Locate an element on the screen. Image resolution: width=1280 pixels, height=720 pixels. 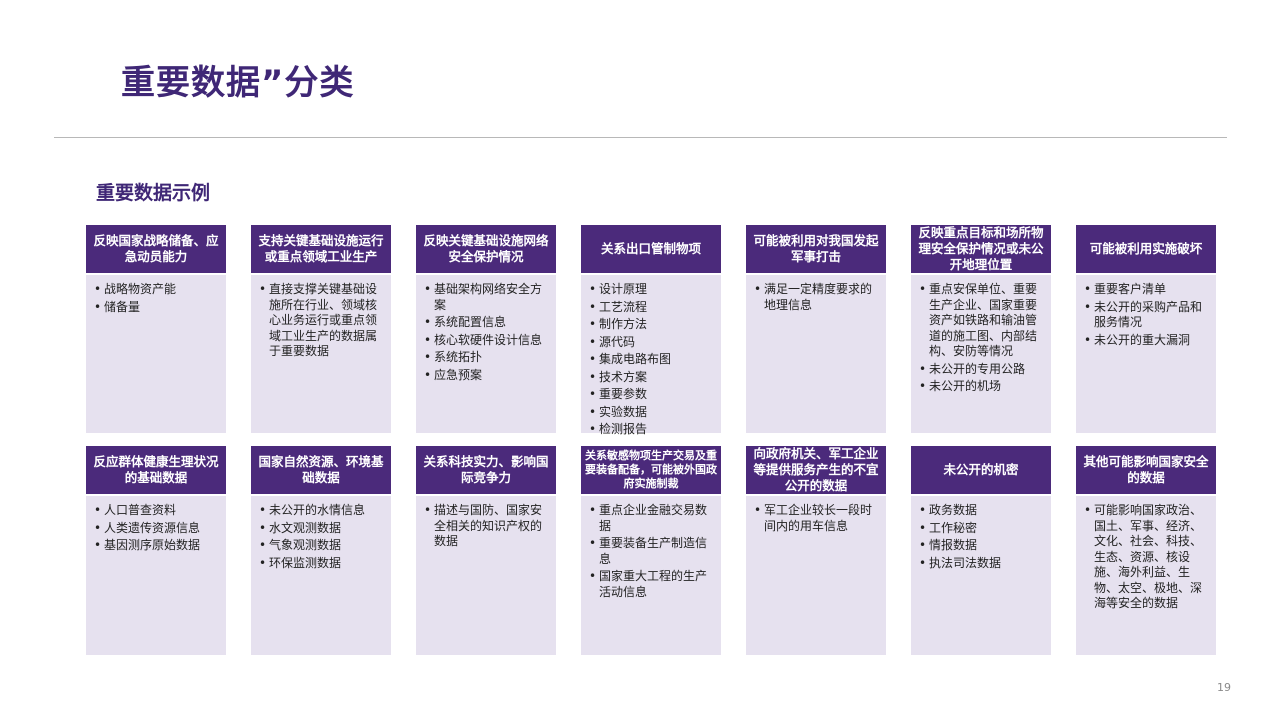
card-heading: 其他可能影响国家安全的数据 is located at coordinates (1146, 471).